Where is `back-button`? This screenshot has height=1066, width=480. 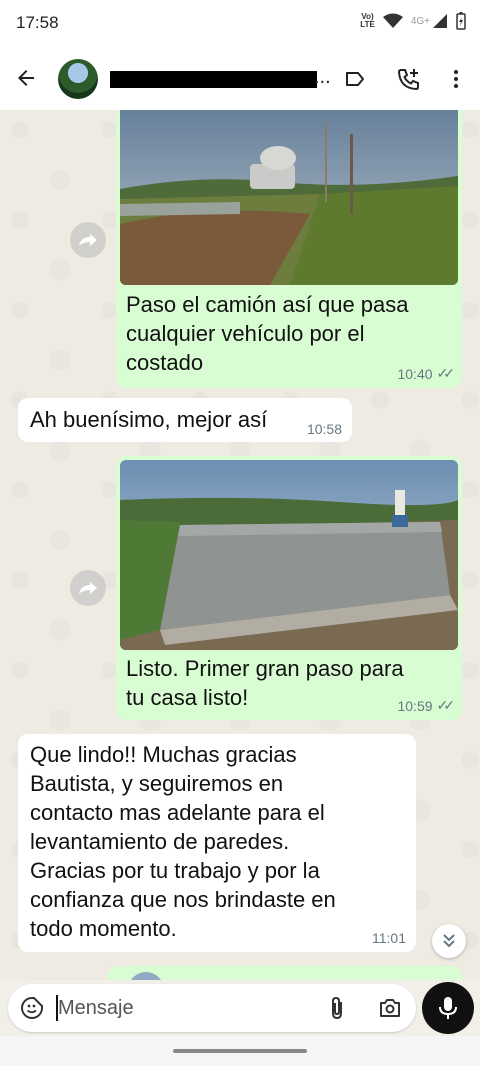 back-button is located at coordinates (26, 80).